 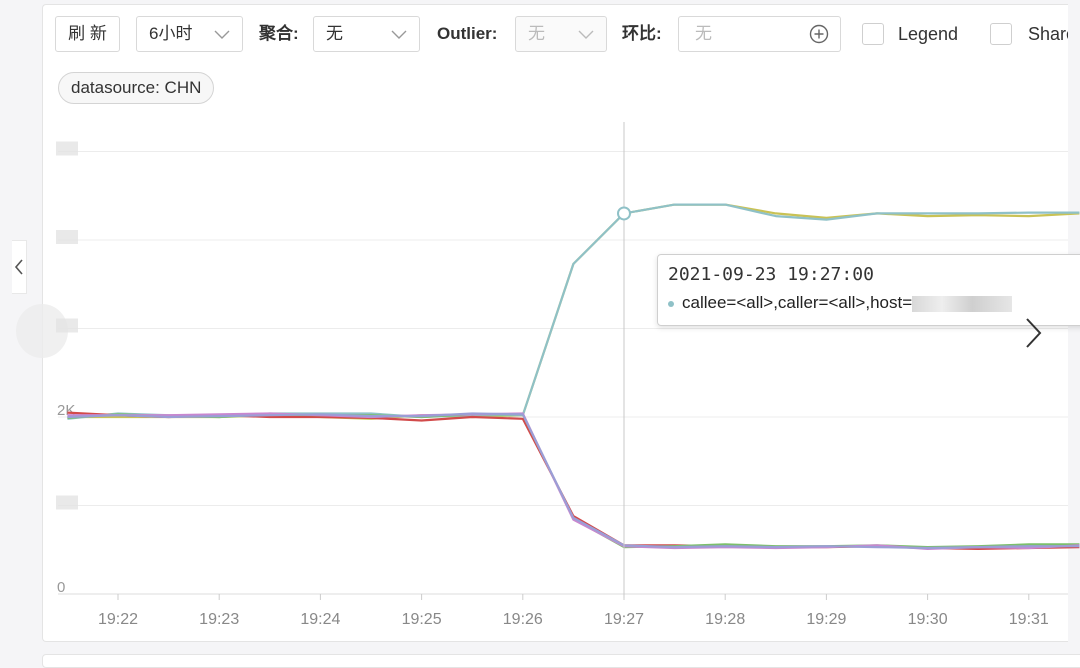 What do you see at coordinates (624, 619) in the screenshot?
I see `x-tick-label: 19:27` at bounding box center [624, 619].